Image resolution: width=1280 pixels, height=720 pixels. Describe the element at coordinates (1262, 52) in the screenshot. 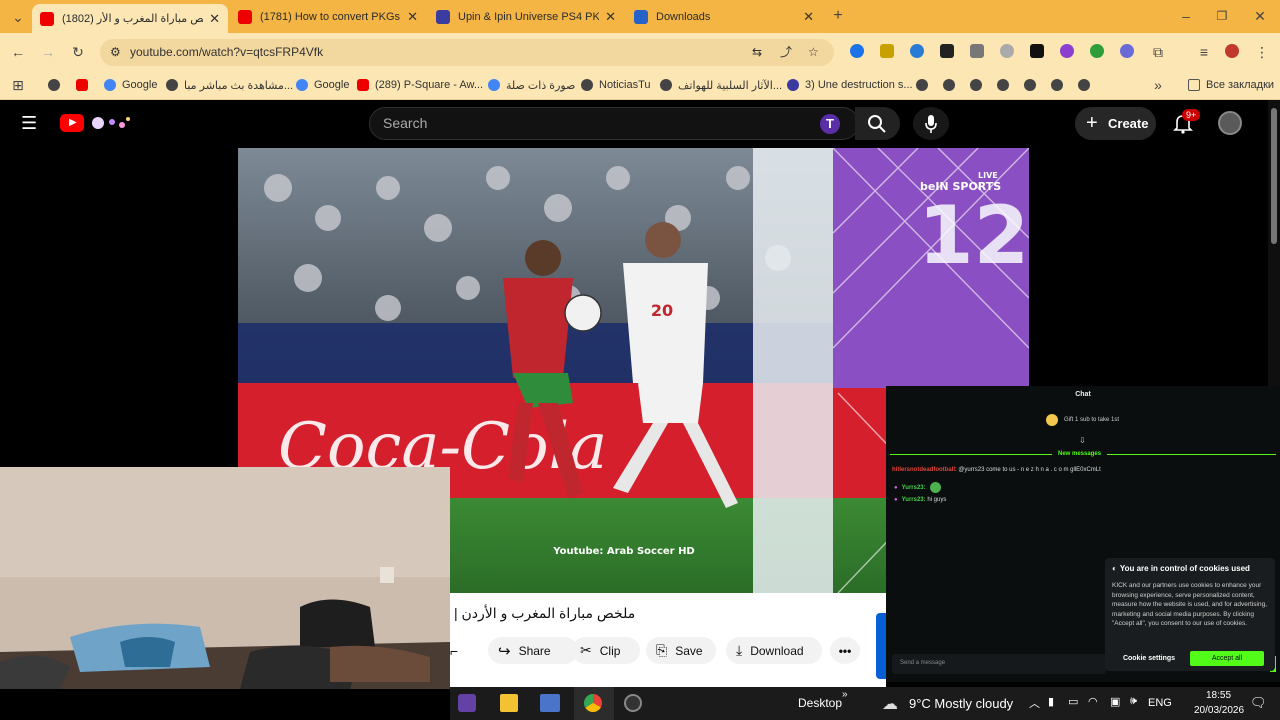

I see `menu-kebab-icon: ⋮` at that location.